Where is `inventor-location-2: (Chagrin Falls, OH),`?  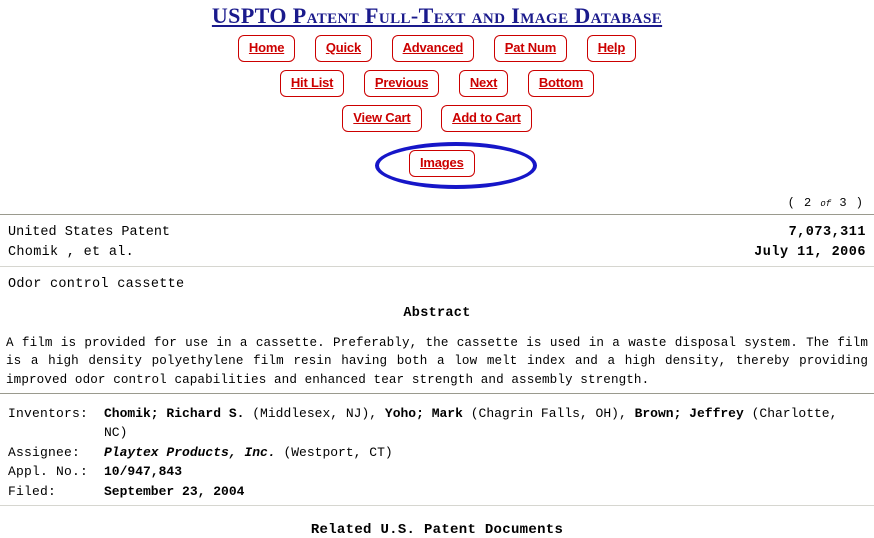 inventor-location-2: (Chagrin Falls, OH), is located at coordinates (548, 413).